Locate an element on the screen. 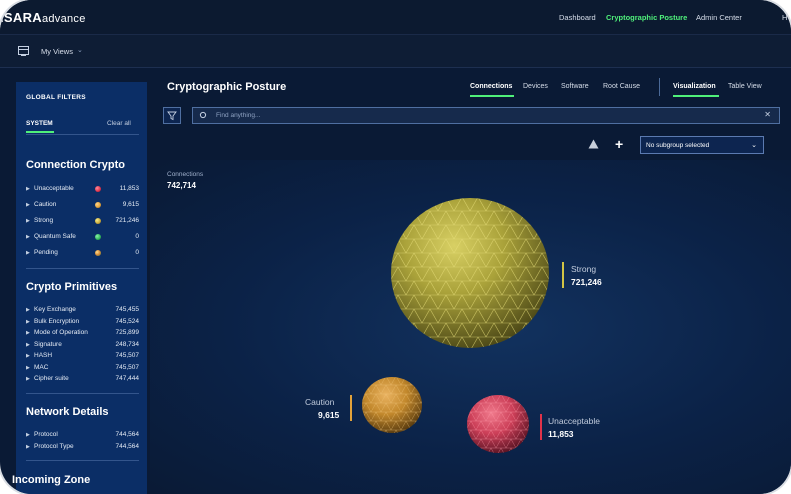 This screenshot has height=494, width=791. views-icon is located at coordinates (23, 50).